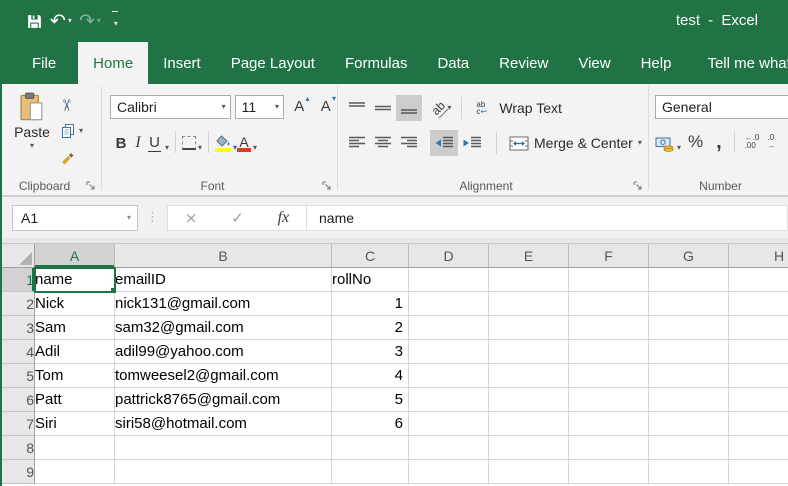 The height and width of the screenshot is (486, 788). What do you see at coordinates (370, 304) in the screenshot?
I see `cell-C2: 1` at bounding box center [370, 304].